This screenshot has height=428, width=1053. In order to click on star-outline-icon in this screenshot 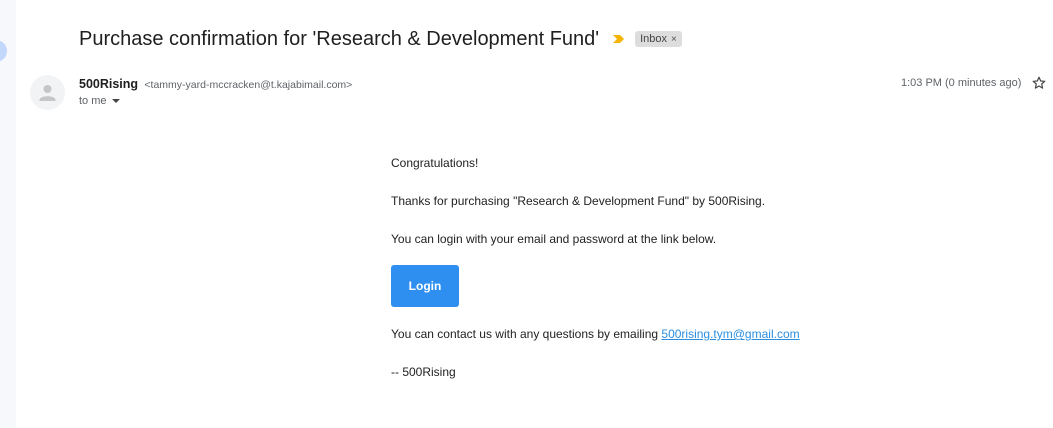, I will do `click(1039, 83)`.